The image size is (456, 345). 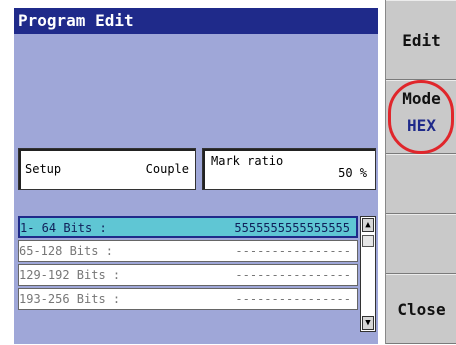 What do you see at coordinates (368, 241) in the screenshot?
I see `scroll-thumb` at bounding box center [368, 241].